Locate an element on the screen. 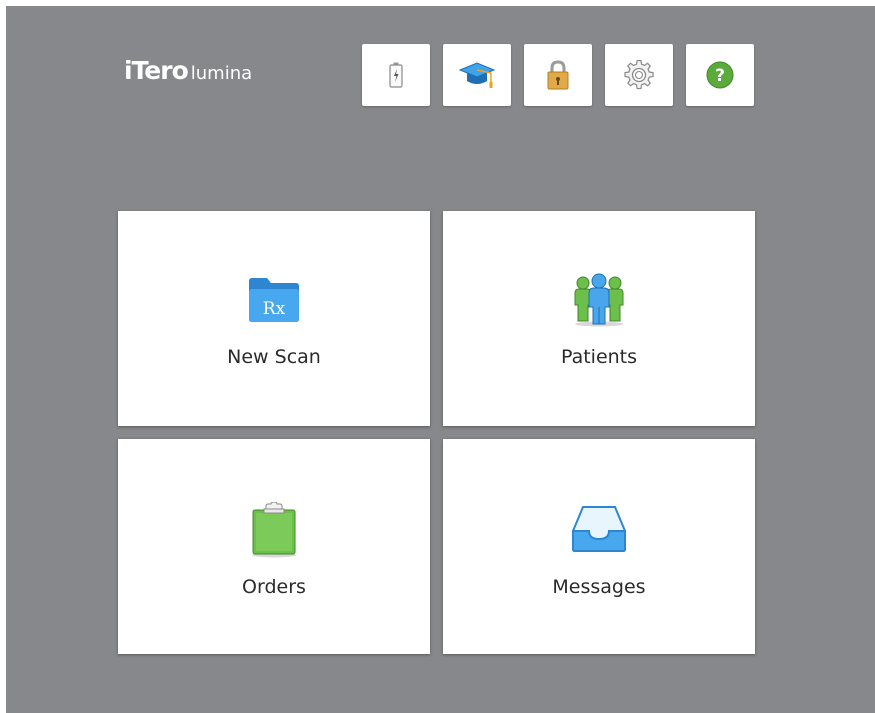  new-scan-label: New Scan is located at coordinates (274, 357).